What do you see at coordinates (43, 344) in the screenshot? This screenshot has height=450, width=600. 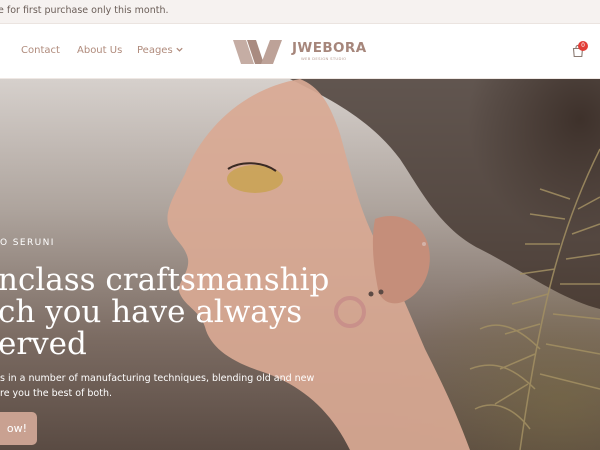 I see `hero-headline-line-3: erved` at bounding box center [43, 344].